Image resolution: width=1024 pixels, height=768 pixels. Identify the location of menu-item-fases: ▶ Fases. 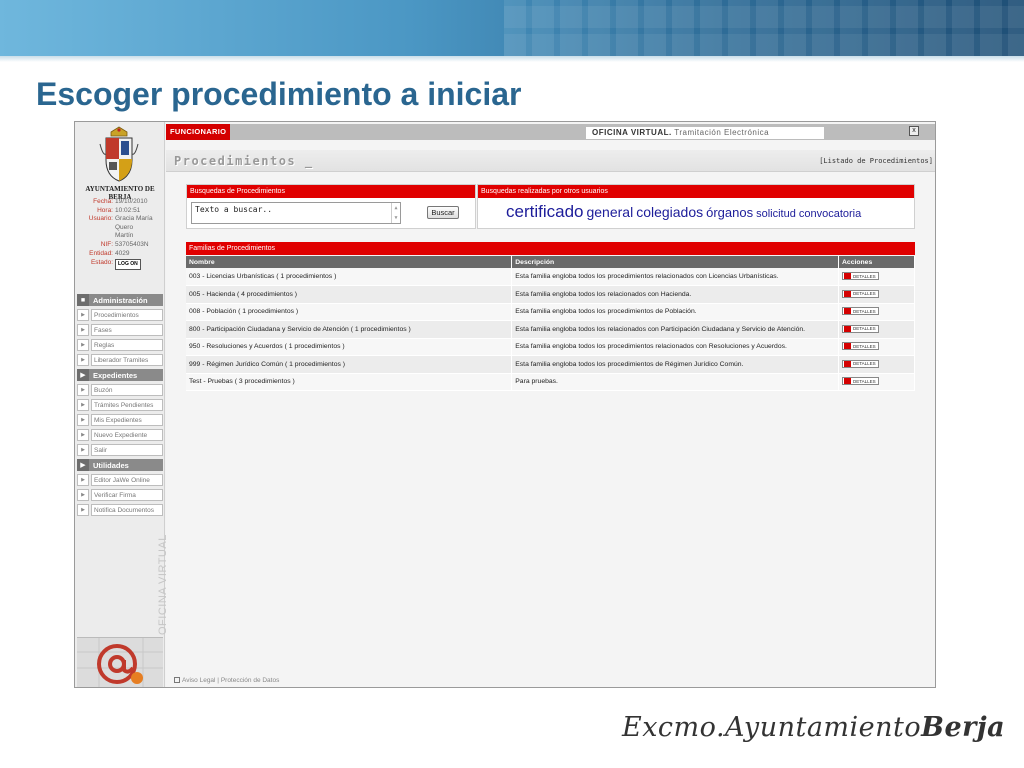
(120, 329).